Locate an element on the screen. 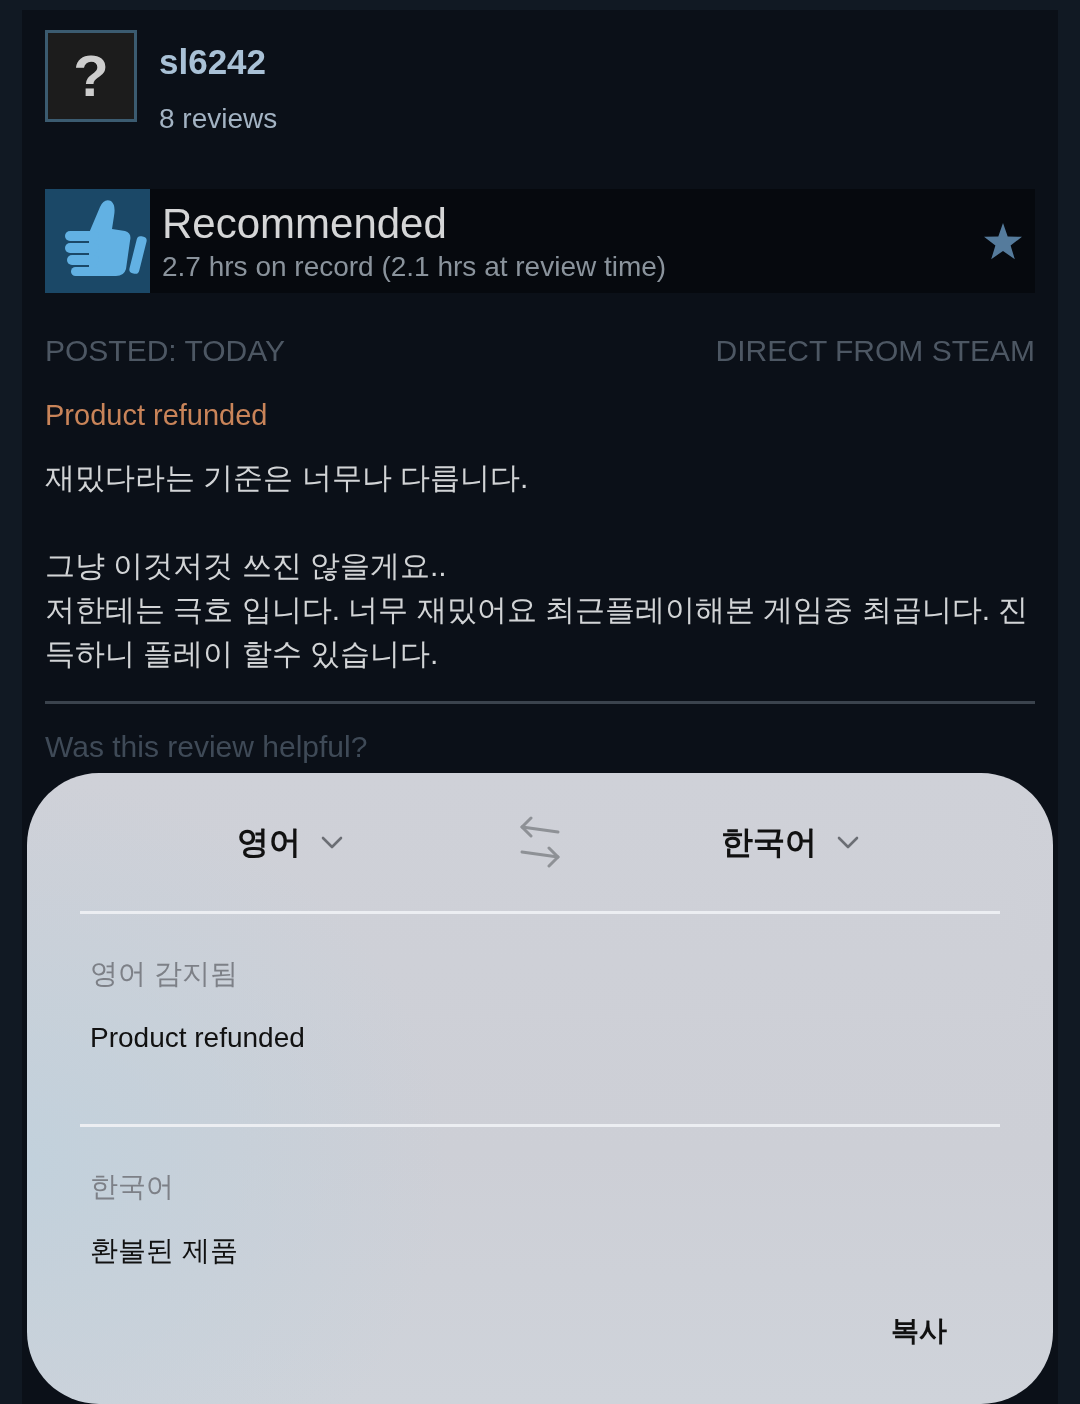  username: sl6242 is located at coordinates (218, 62).